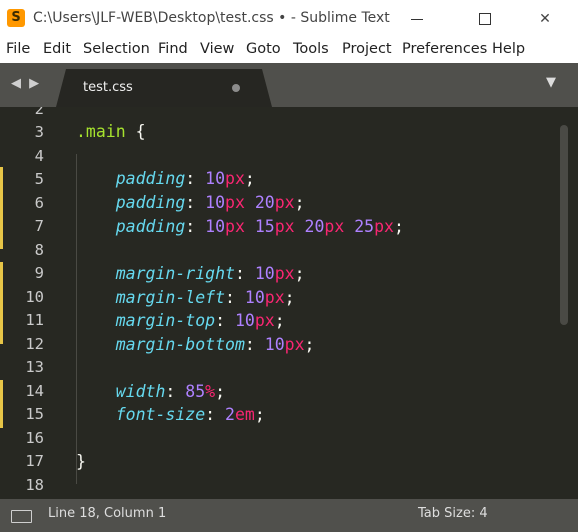 The width and height of the screenshot is (578, 532). Describe the element at coordinates (485, 19) in the screenshot. I see `maximize-button` at that location.